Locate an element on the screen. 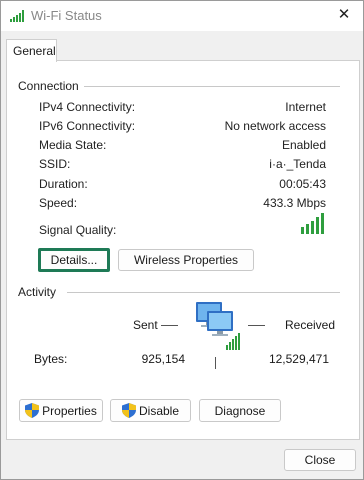  wireless-properties-button: Wireless Properties is located at coordinates (186, 260).